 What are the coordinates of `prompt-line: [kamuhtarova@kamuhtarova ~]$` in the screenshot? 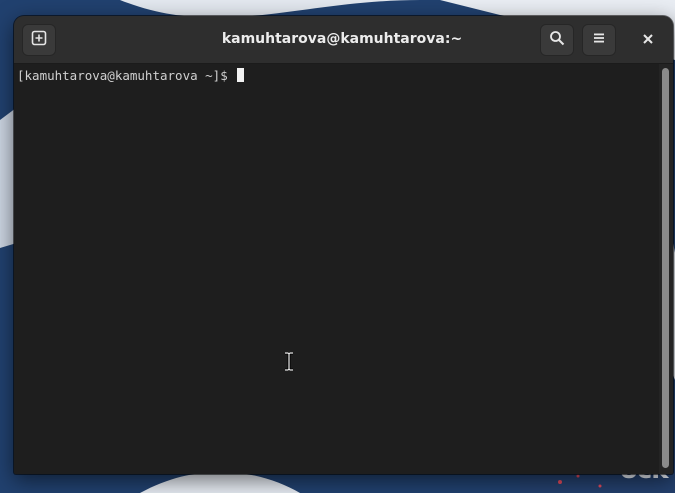 It's located at (131, 76).